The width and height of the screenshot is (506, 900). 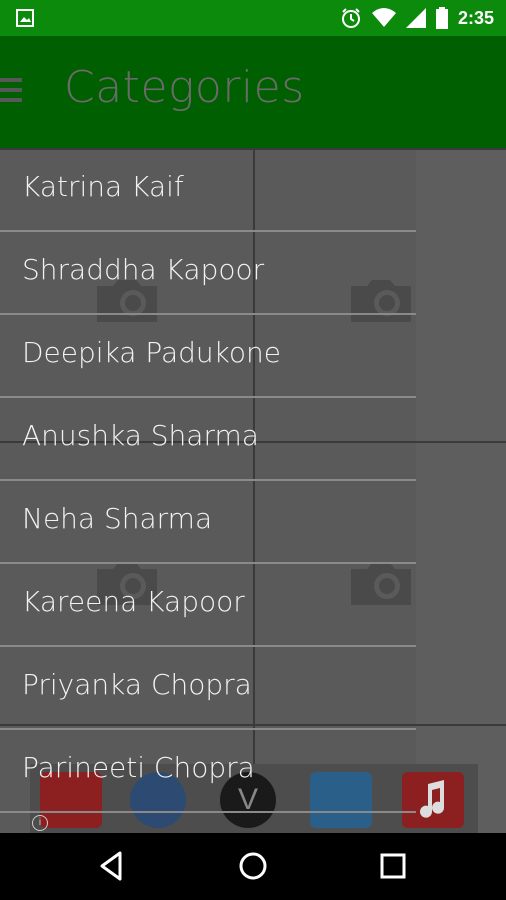 I want to click on home-icon, so click(x=253, y=866).